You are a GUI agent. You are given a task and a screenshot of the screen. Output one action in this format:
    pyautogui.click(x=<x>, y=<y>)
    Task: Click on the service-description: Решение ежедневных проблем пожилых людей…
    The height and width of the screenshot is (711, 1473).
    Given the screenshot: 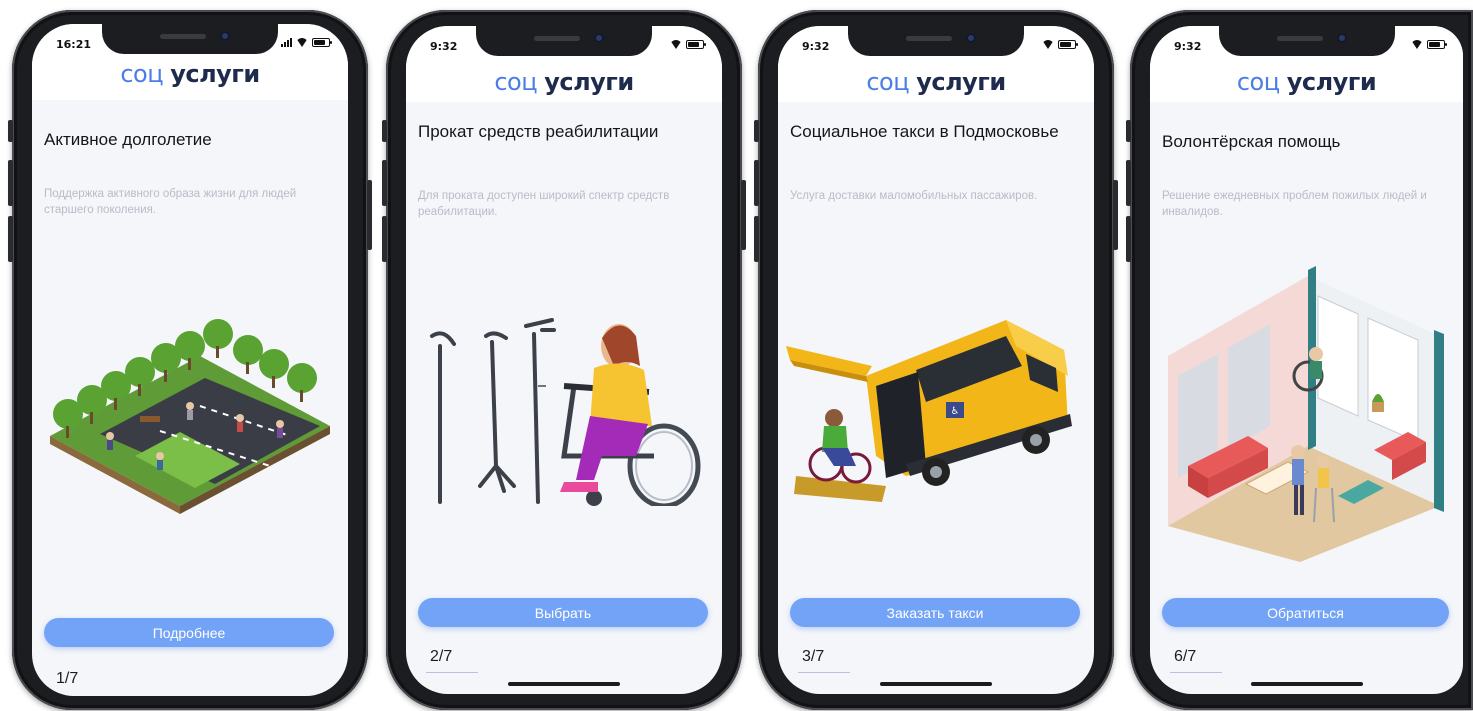 What is the action you would take?
    pyautogui.click(x=1294, y=204)
    